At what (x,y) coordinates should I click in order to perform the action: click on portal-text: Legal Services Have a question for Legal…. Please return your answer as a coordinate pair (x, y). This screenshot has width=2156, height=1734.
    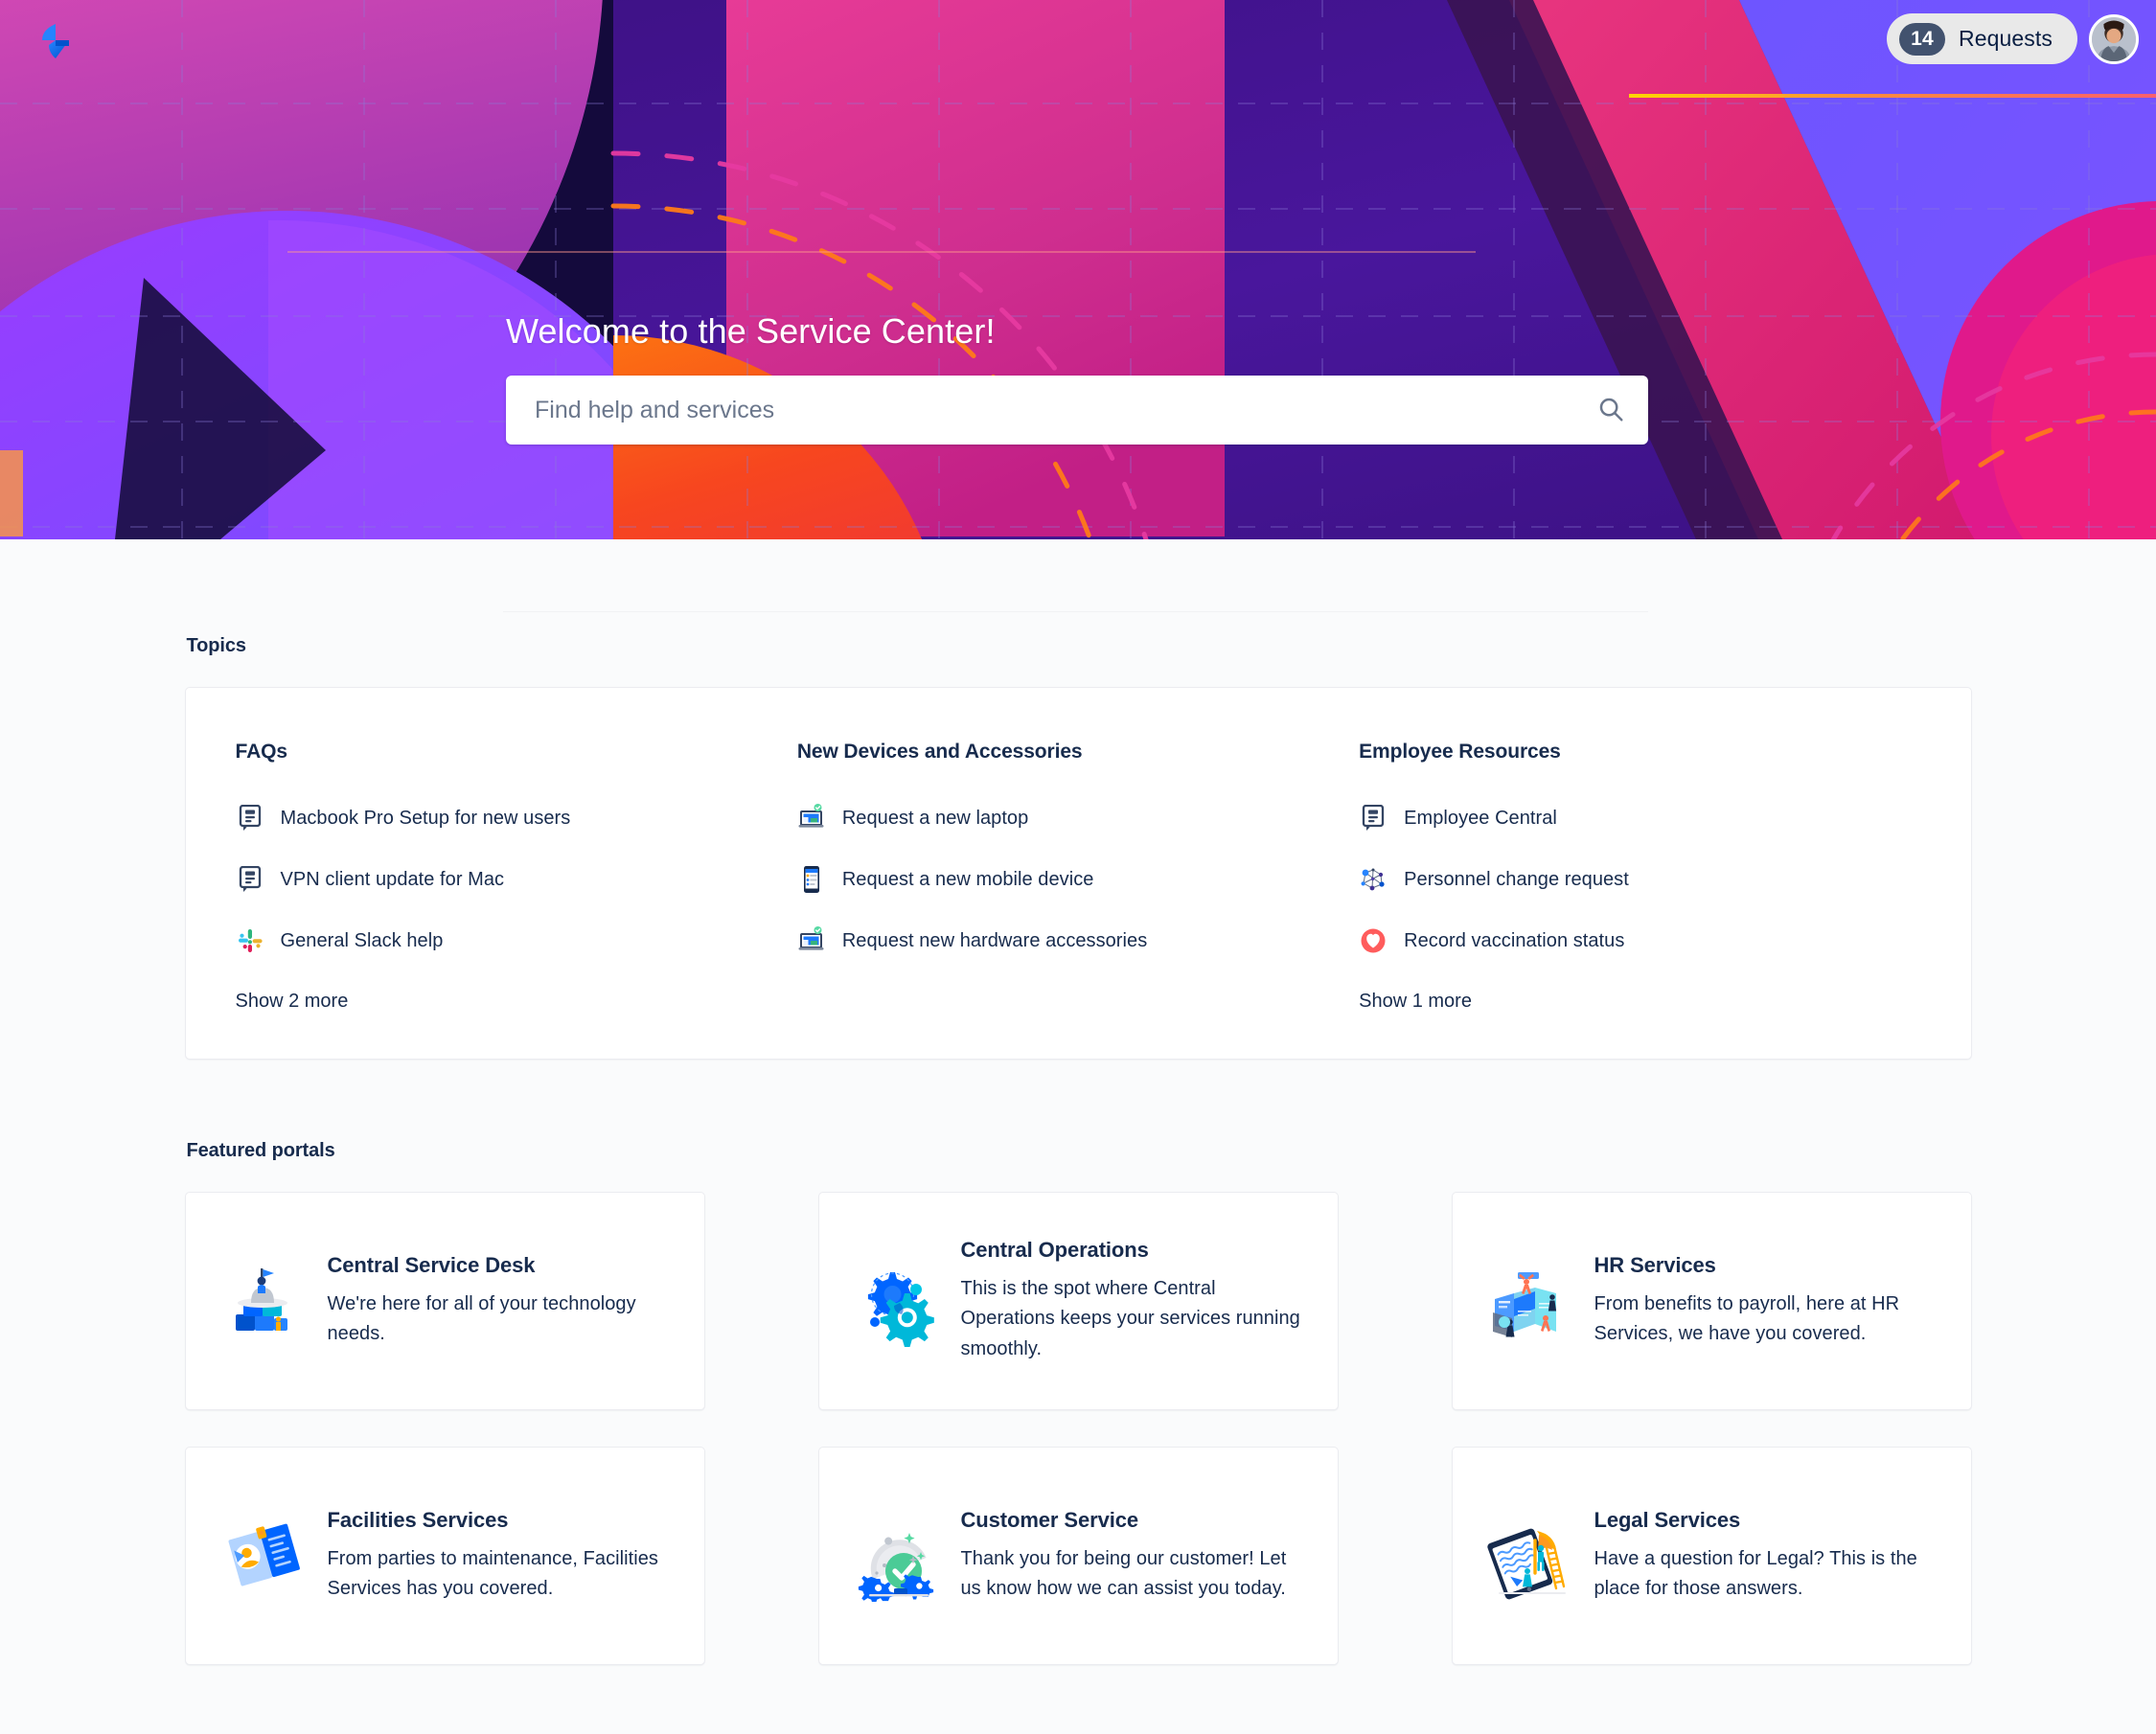
    Looking at the image, I should click on (1764, 1556).